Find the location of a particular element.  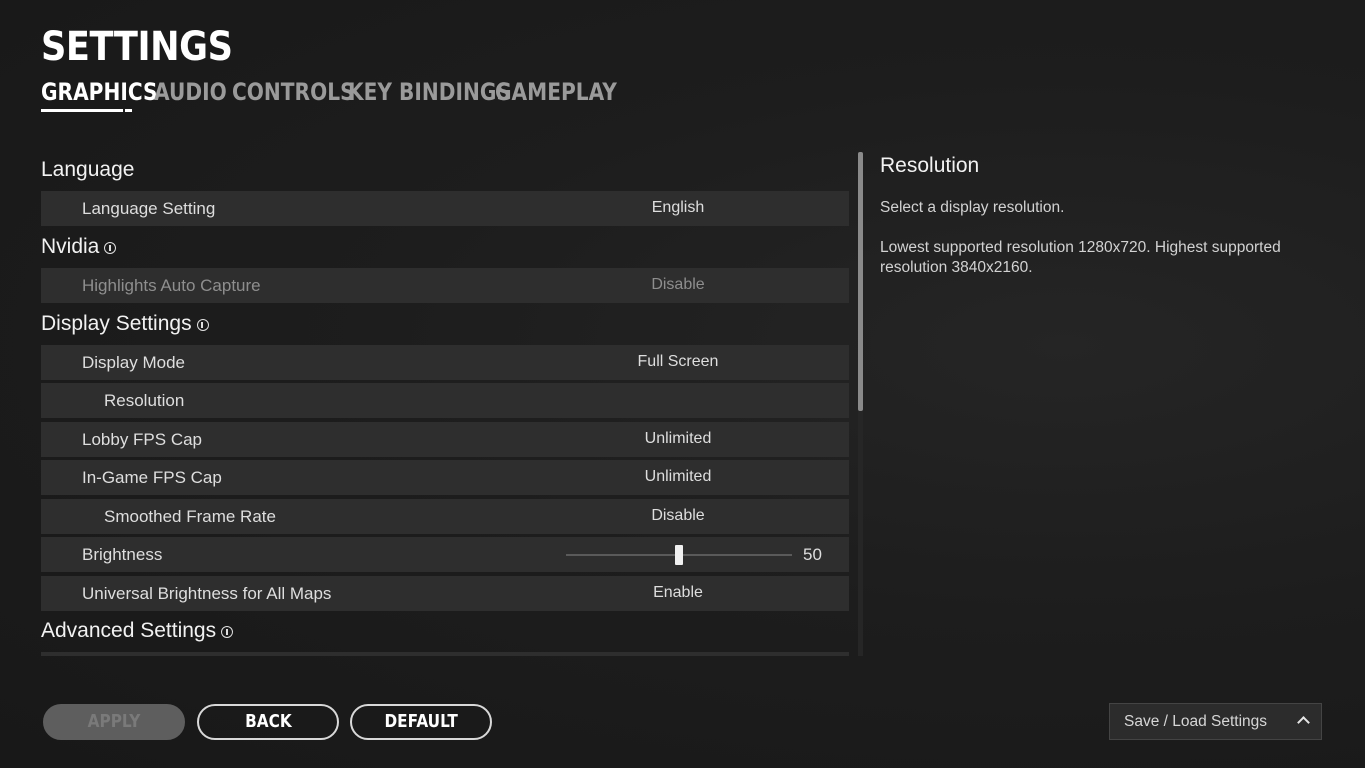

back-button-label: BACK is located at coordinates (268, 721).